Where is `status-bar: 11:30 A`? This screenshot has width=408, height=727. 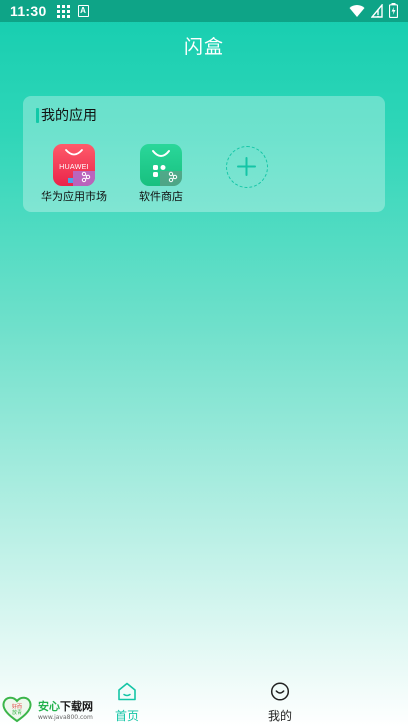 status-bar: 11:30 A is located at coordinates (204, 11).